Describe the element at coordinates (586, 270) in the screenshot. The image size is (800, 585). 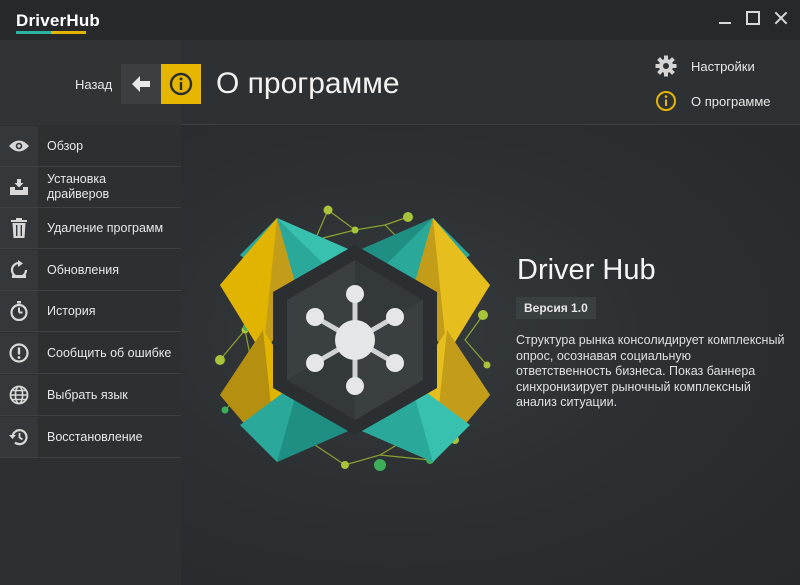
I see `product-name: Driver Hub` at that location.